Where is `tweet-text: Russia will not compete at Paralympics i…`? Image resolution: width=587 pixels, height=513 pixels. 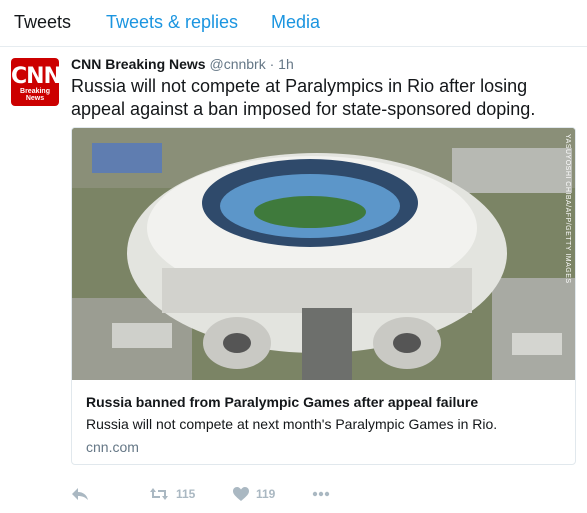 tweet-text: Russia will not compete at Paralympics i… is located at coordinates (303, 97).